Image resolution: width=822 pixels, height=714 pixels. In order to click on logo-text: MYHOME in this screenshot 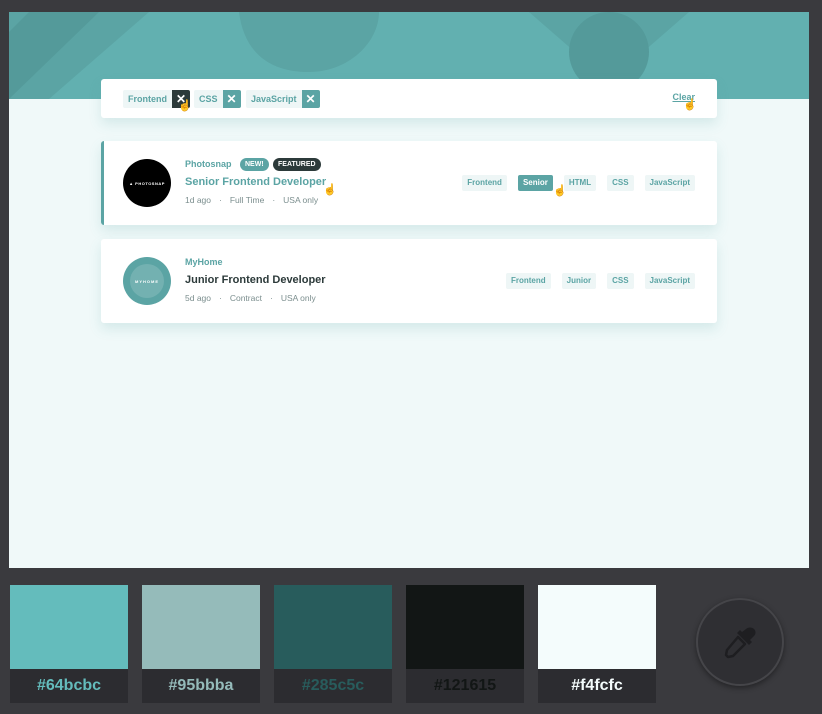, I will do `click(147, 281)`.